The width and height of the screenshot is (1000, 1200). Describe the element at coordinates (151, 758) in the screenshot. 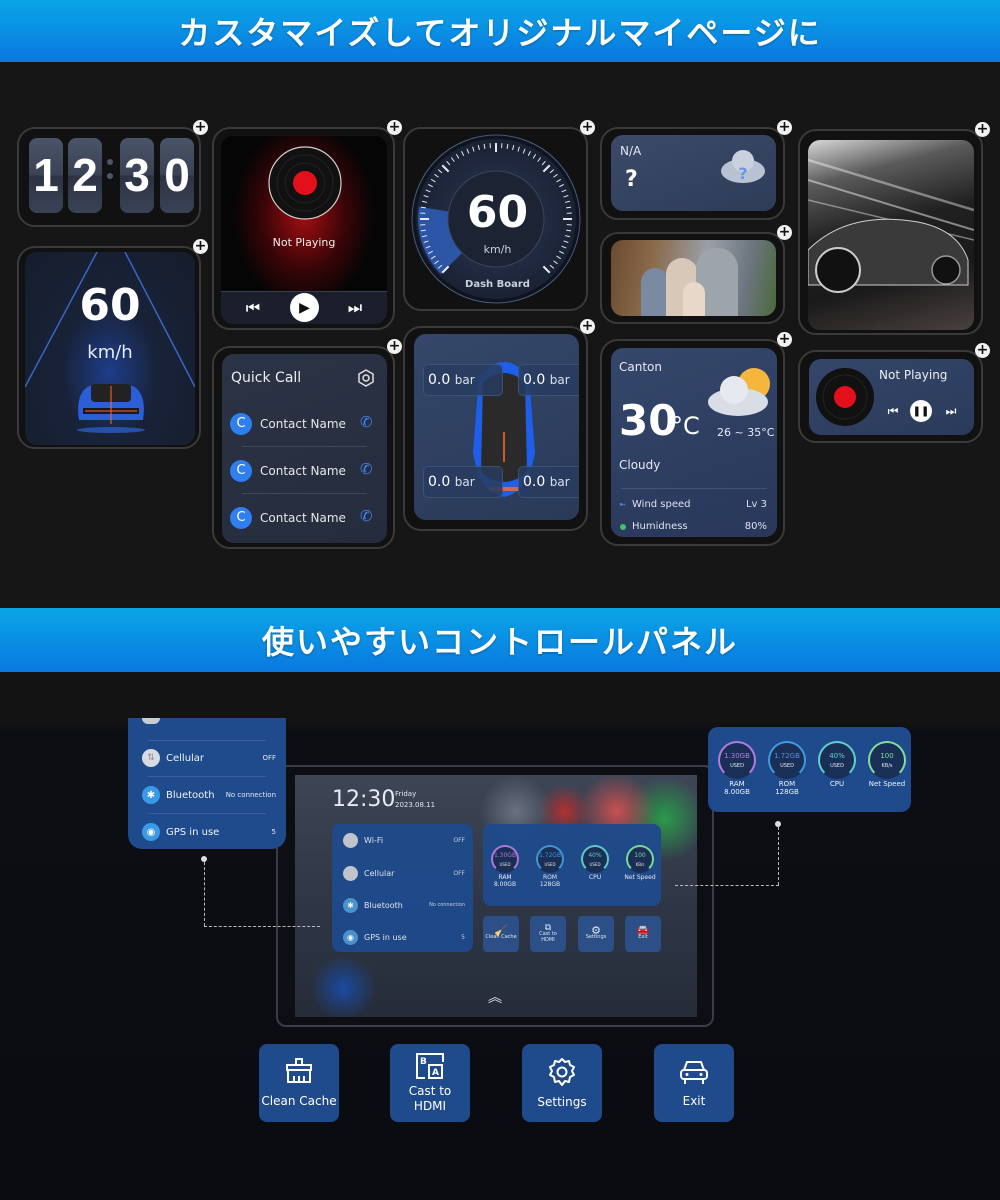

I see `cellular-icon: ⇅` at that location.